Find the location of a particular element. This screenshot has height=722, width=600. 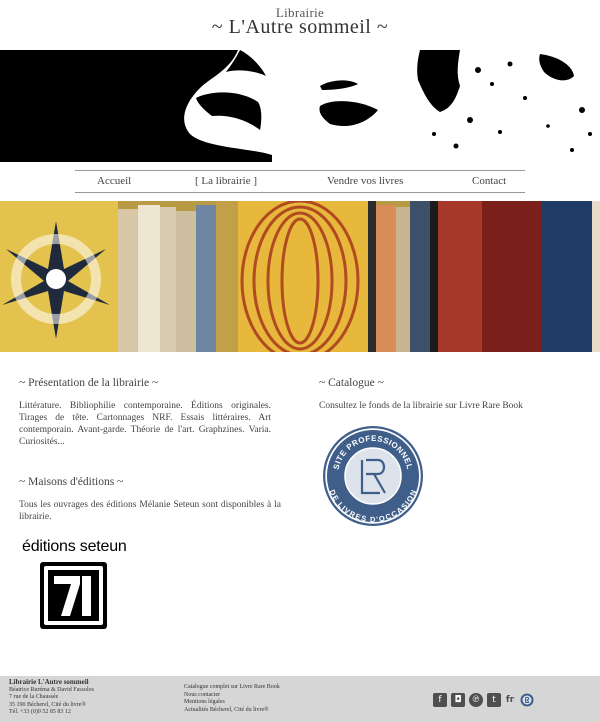

footer-phone: Tél. +33 (0)9 52 85 83 12 is located at coordinates (40, 712).